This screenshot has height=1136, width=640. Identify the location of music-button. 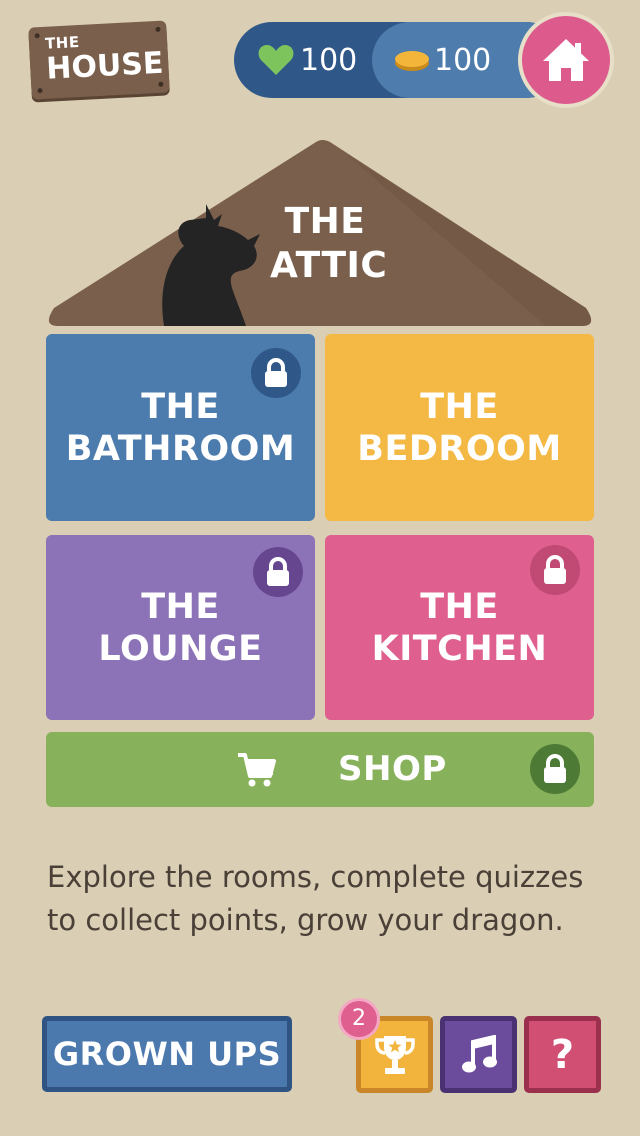
(478, 1054).